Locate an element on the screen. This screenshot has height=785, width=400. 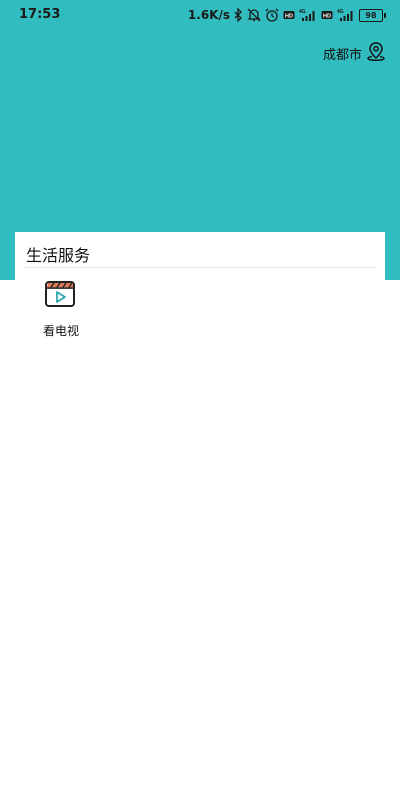
tv-video-icon is located at coordinates (60, 294).